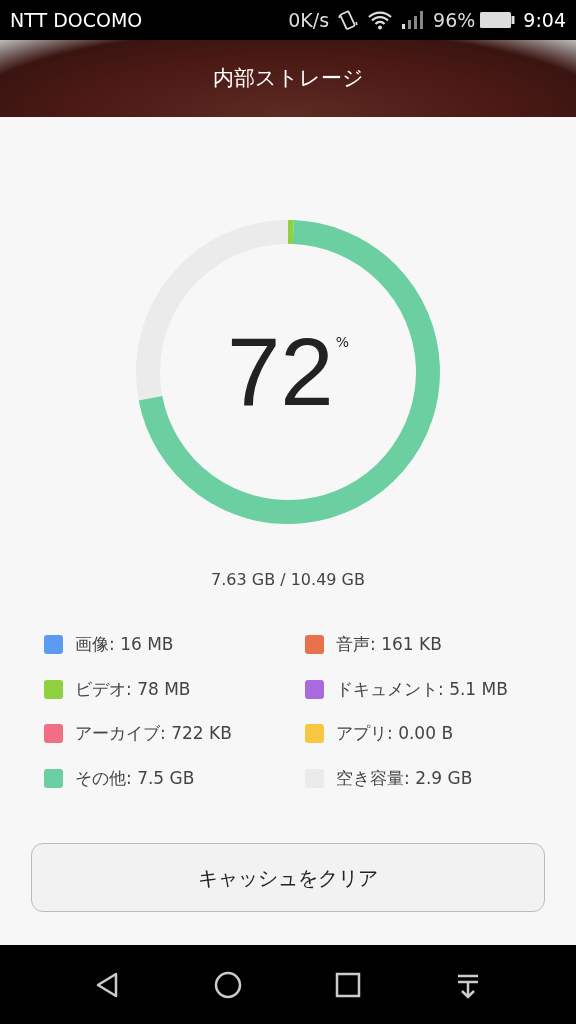 The width and height of the screenshot is (576, 1024). Describe the element at coordinates (290, 232) in the screenshot. I see `video-segment` at that location.